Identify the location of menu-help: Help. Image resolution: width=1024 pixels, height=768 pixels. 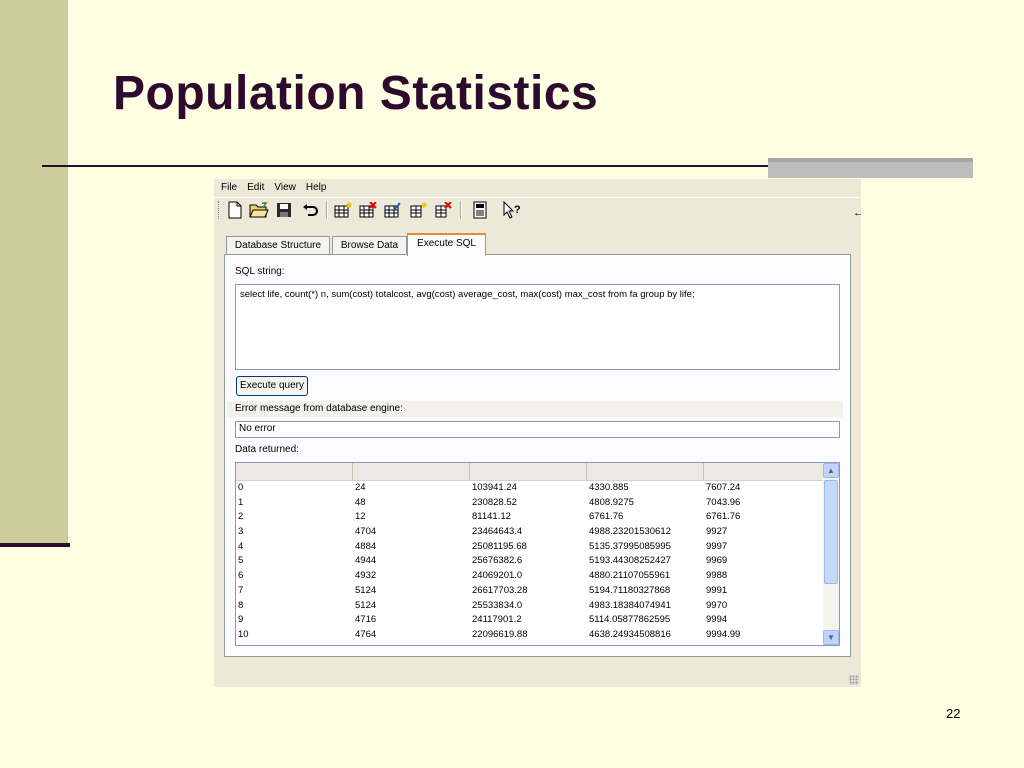
(316, 188).